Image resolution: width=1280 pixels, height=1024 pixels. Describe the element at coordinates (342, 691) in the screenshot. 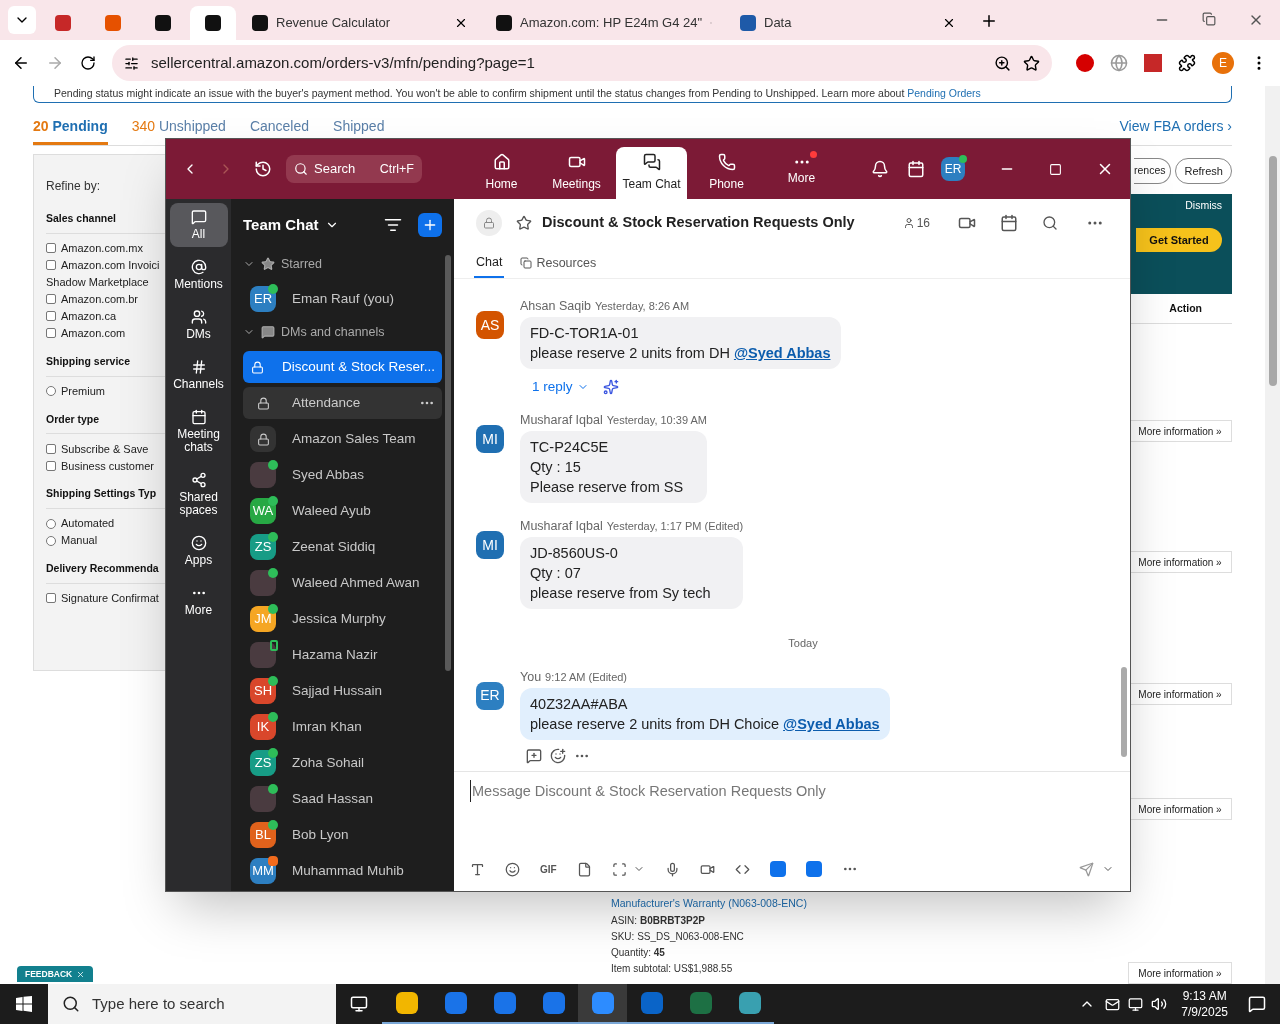

I see `chat-list-item: SH Sajjad Hussain` at that location.